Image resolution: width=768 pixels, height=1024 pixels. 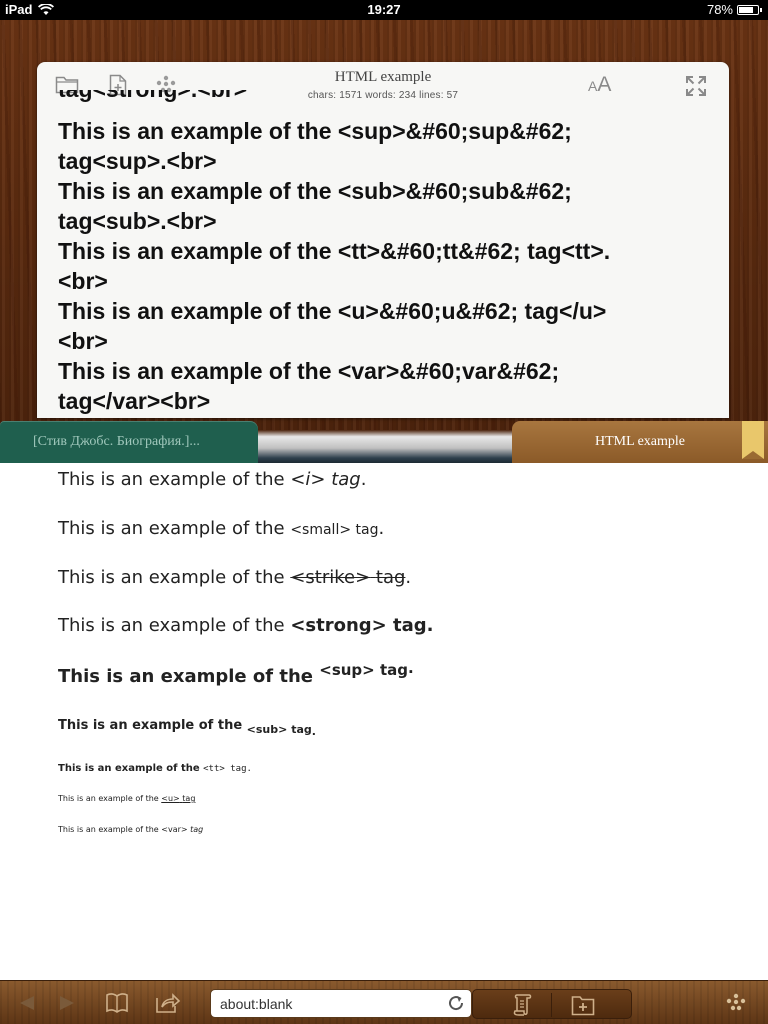 What do you see at coordinates (385, 446) in the screenshot?
I see `tab-separator` at bounding box center [385, 446].